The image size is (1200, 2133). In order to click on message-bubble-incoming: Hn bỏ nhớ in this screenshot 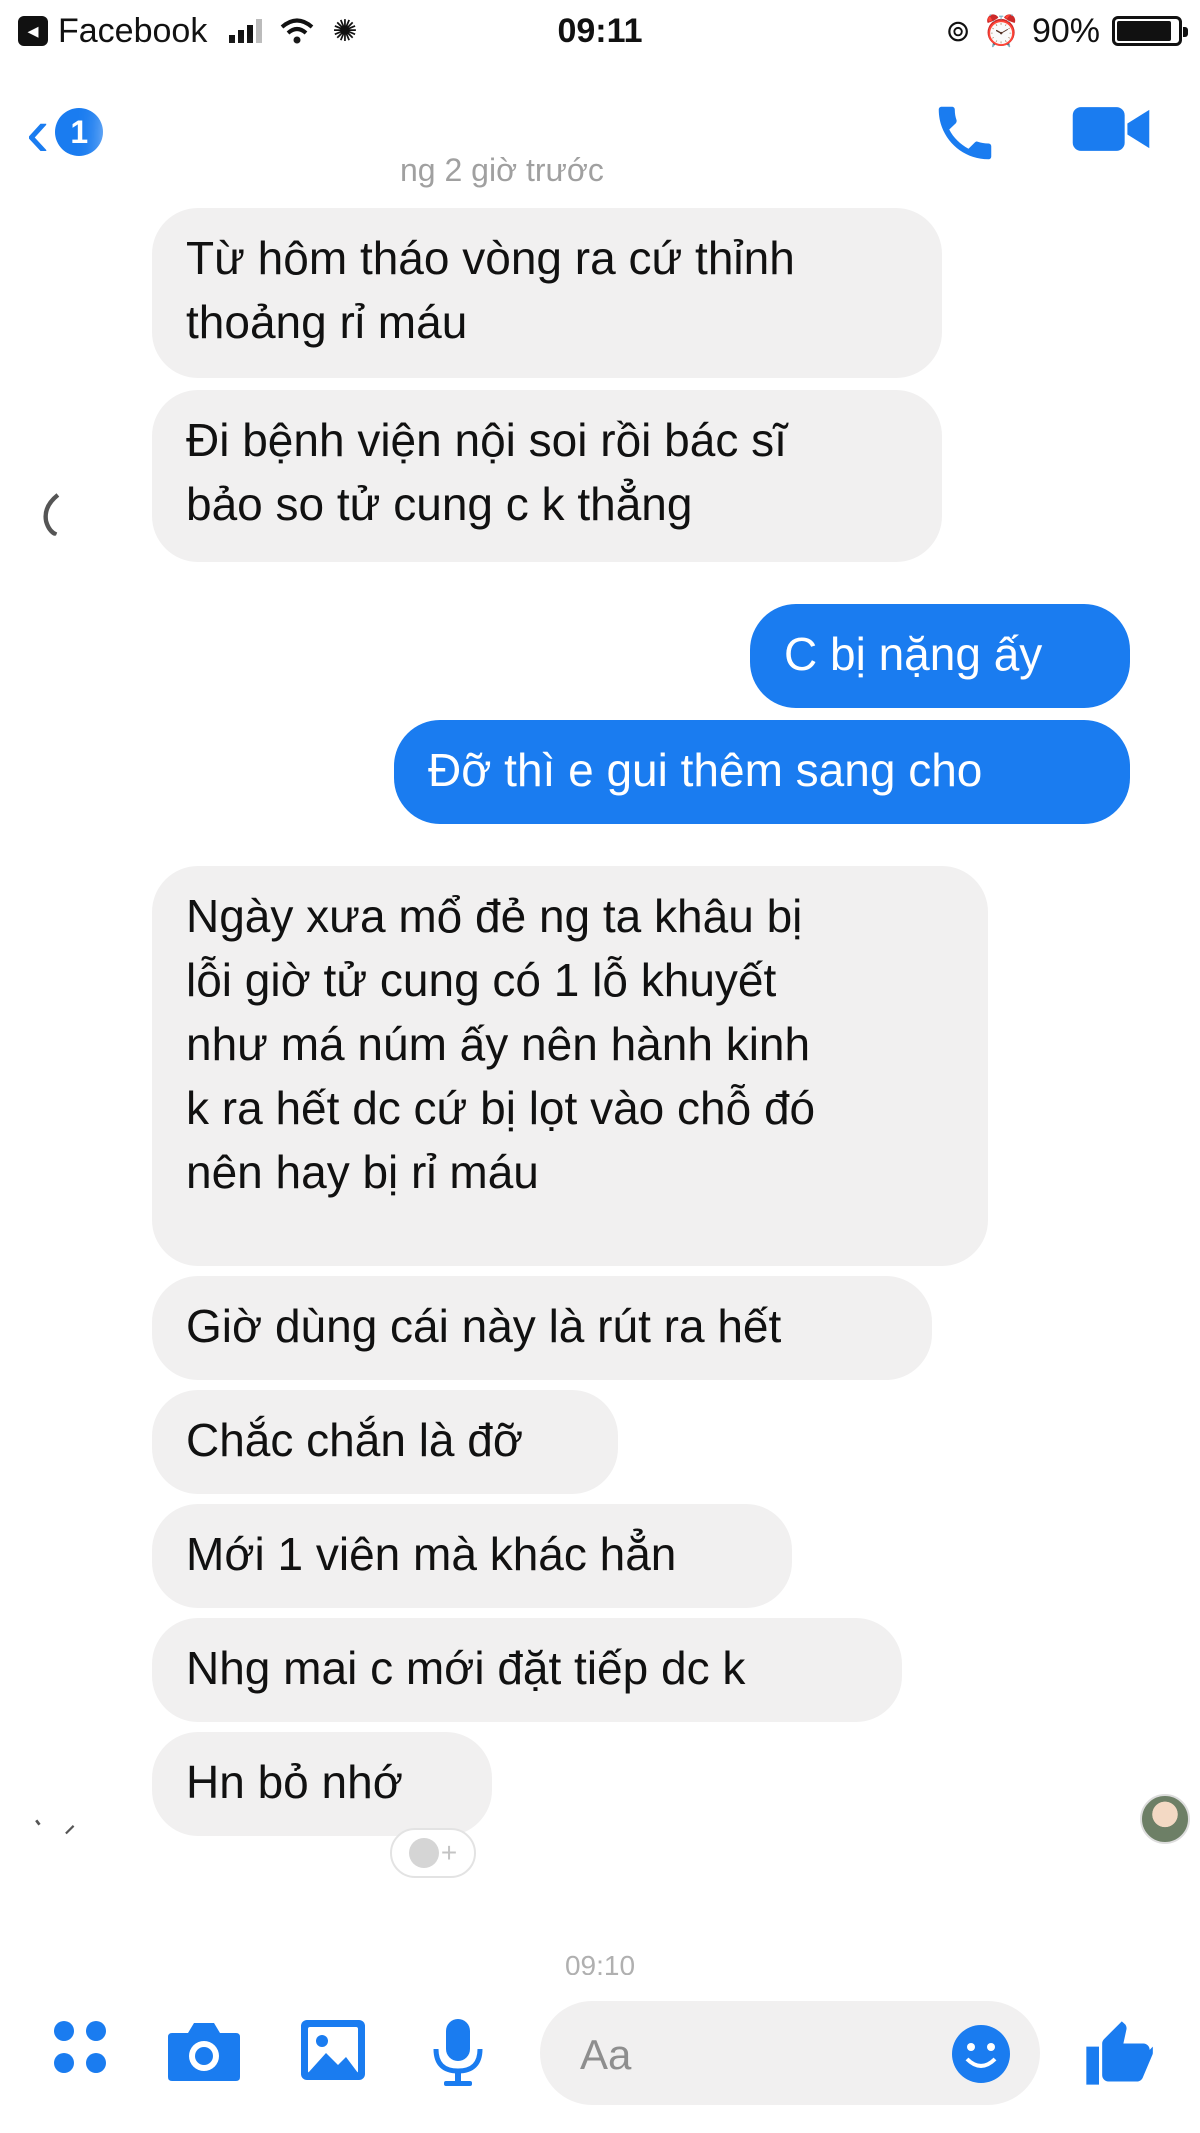, I will do `click(322, 1784)`.